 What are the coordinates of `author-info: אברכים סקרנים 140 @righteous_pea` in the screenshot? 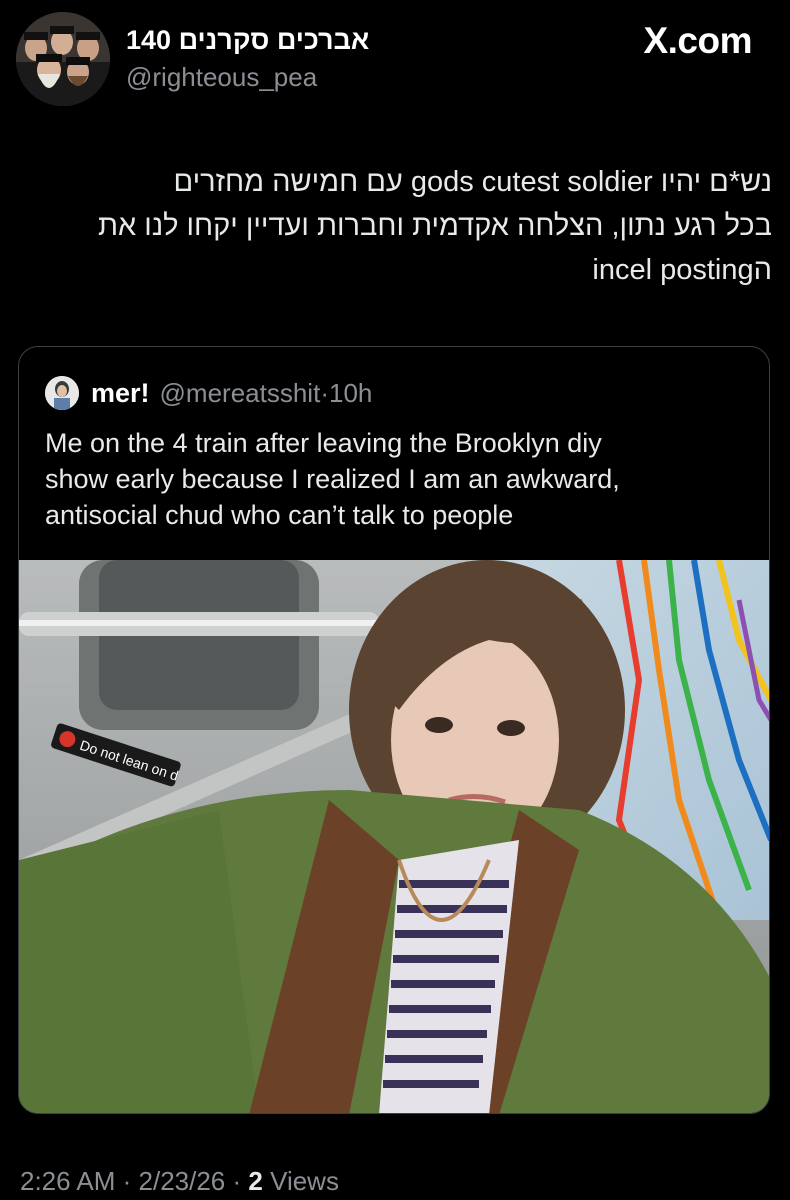 It's located at (247, 58).